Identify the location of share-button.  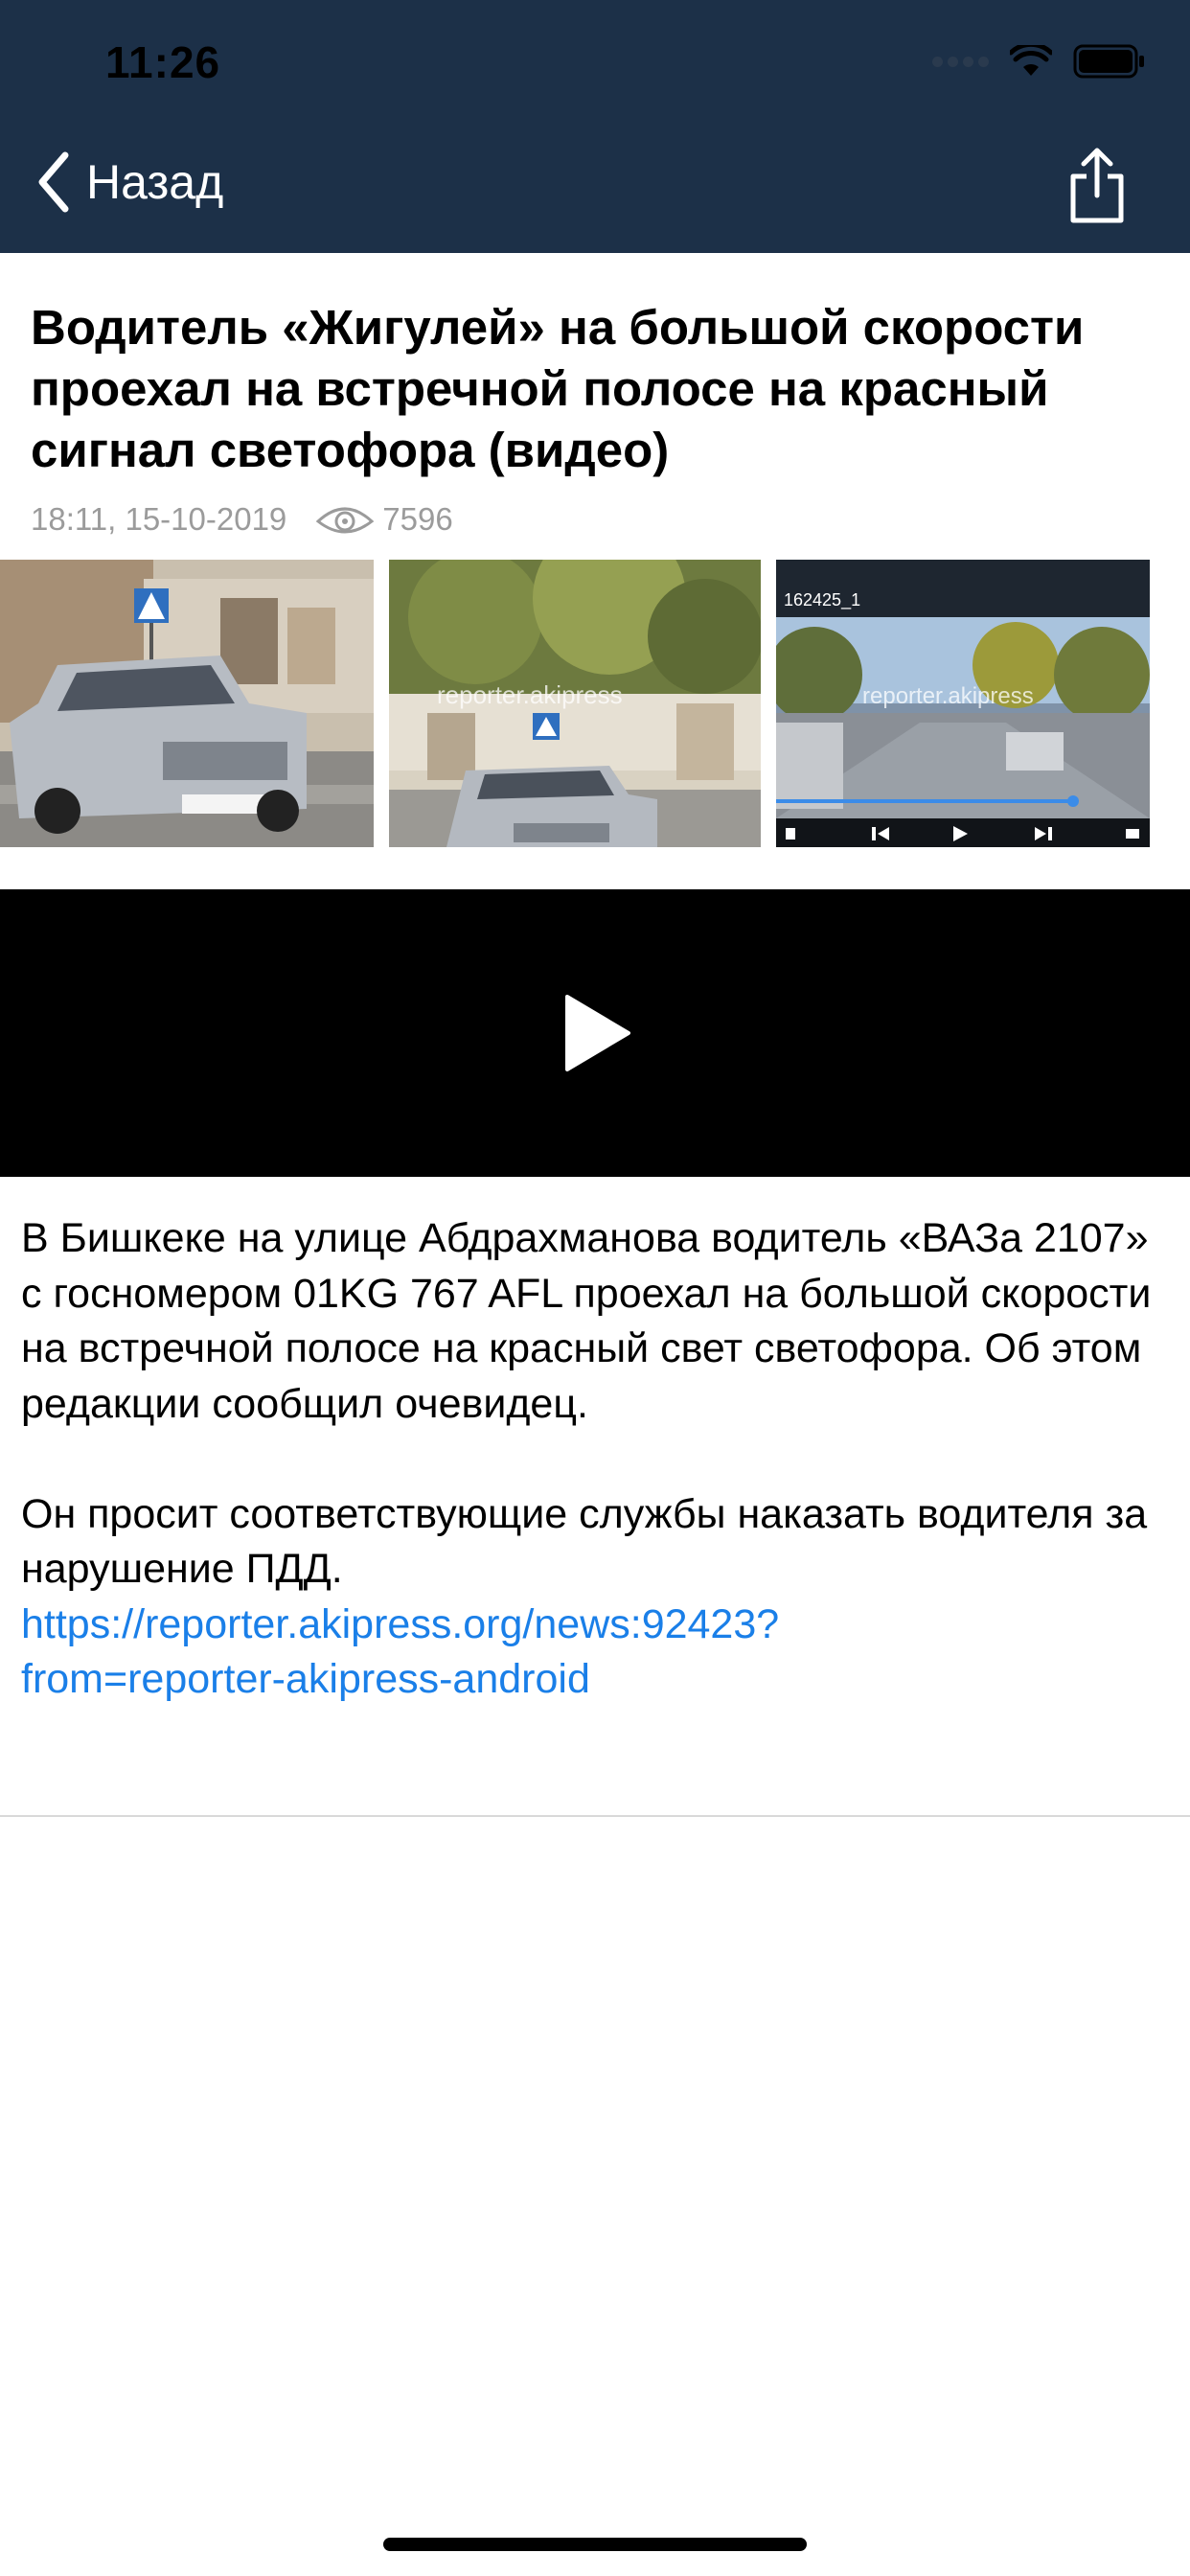
(1098, 186).